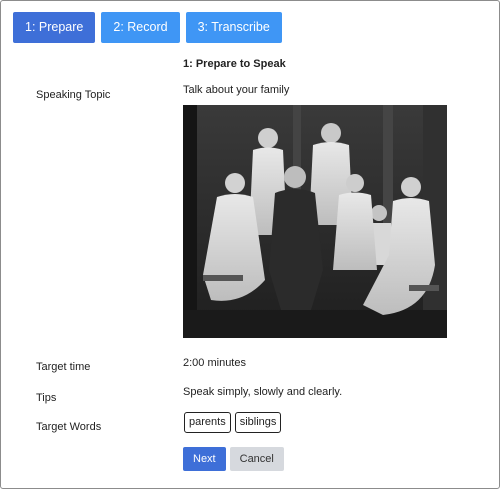 Image resolution: width=500 pixels, height=489 pixels. I want to click on tab-record: 2: Record, so click(140, 27).